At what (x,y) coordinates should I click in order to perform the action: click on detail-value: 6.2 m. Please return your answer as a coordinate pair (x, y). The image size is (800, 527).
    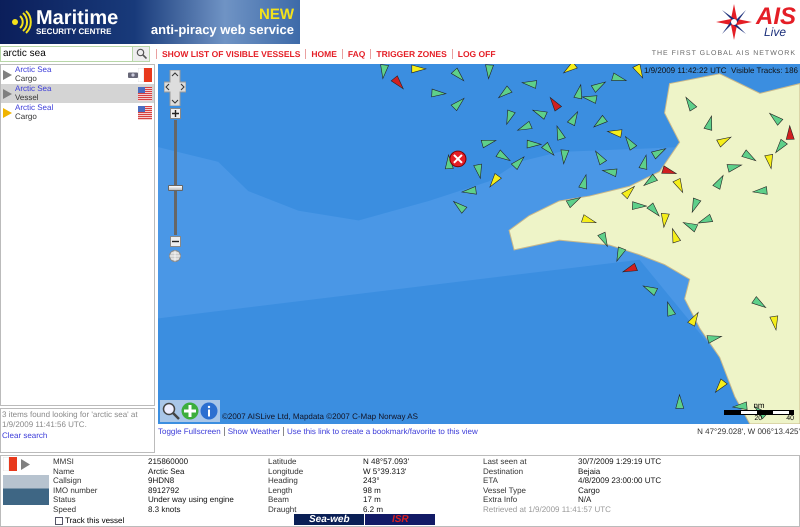
    Looking at the image, I should click on (373, 509).